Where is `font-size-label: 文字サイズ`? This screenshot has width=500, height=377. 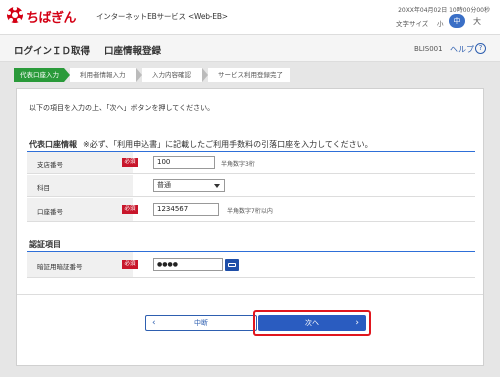
font-size-label: 文字サイズ is located at coordinates (412, 24).